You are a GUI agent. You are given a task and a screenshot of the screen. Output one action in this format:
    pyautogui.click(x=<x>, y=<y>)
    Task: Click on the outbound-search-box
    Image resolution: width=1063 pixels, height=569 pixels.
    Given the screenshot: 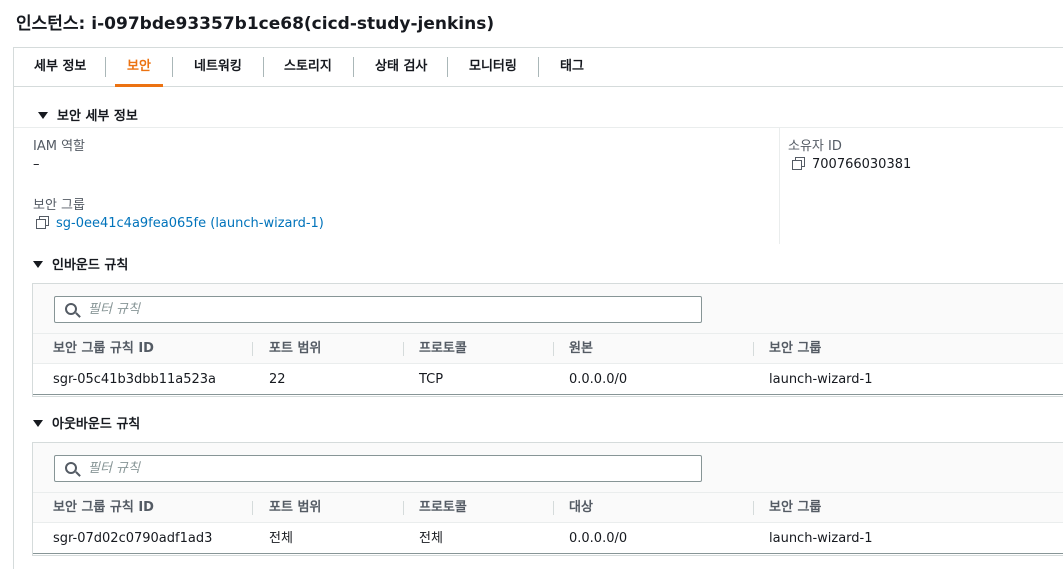 What is the action you would take?
    pyautogui.click(x=378, y=468)
    